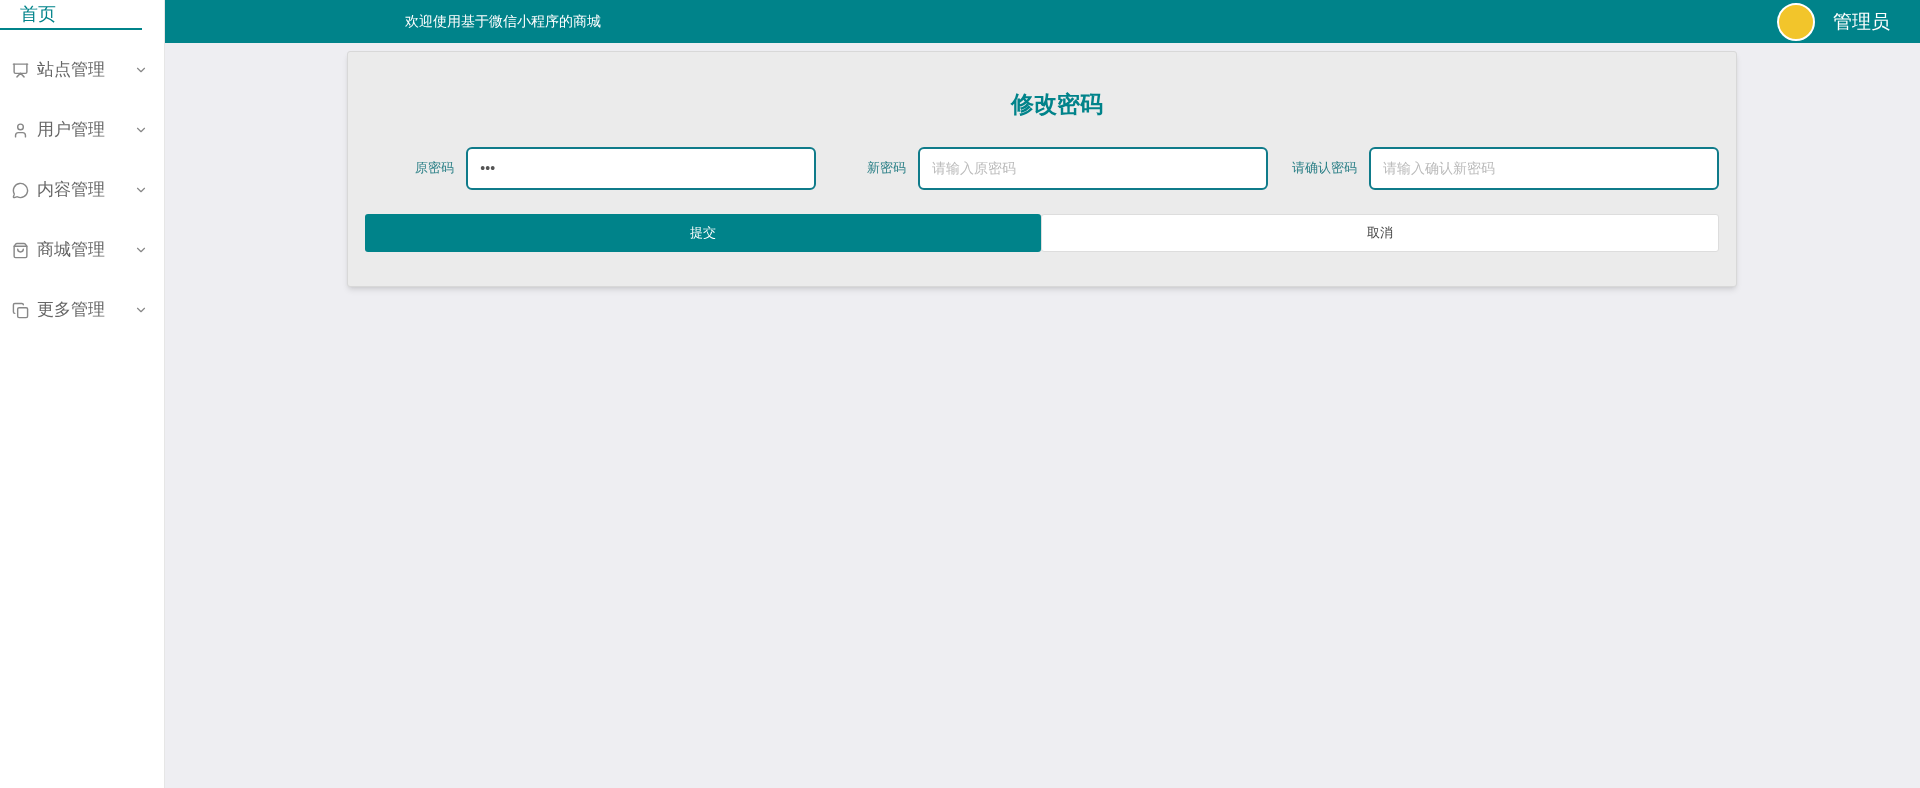  Describe the element at coordinates (1057, 104) in the screenshot. I see `form-title: 修改密码` at that location.